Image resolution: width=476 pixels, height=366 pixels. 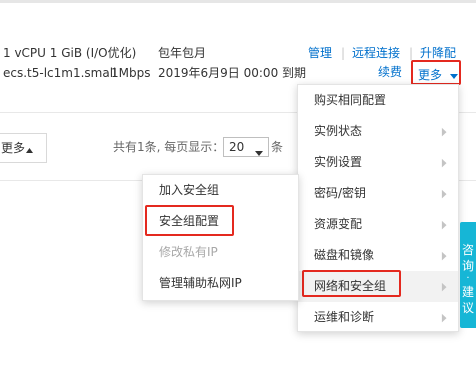 What do you see at coordinates (338, 131) in the screenshot?
I see `menu-item-label: 实例状态` at bounding box center [338, 131].